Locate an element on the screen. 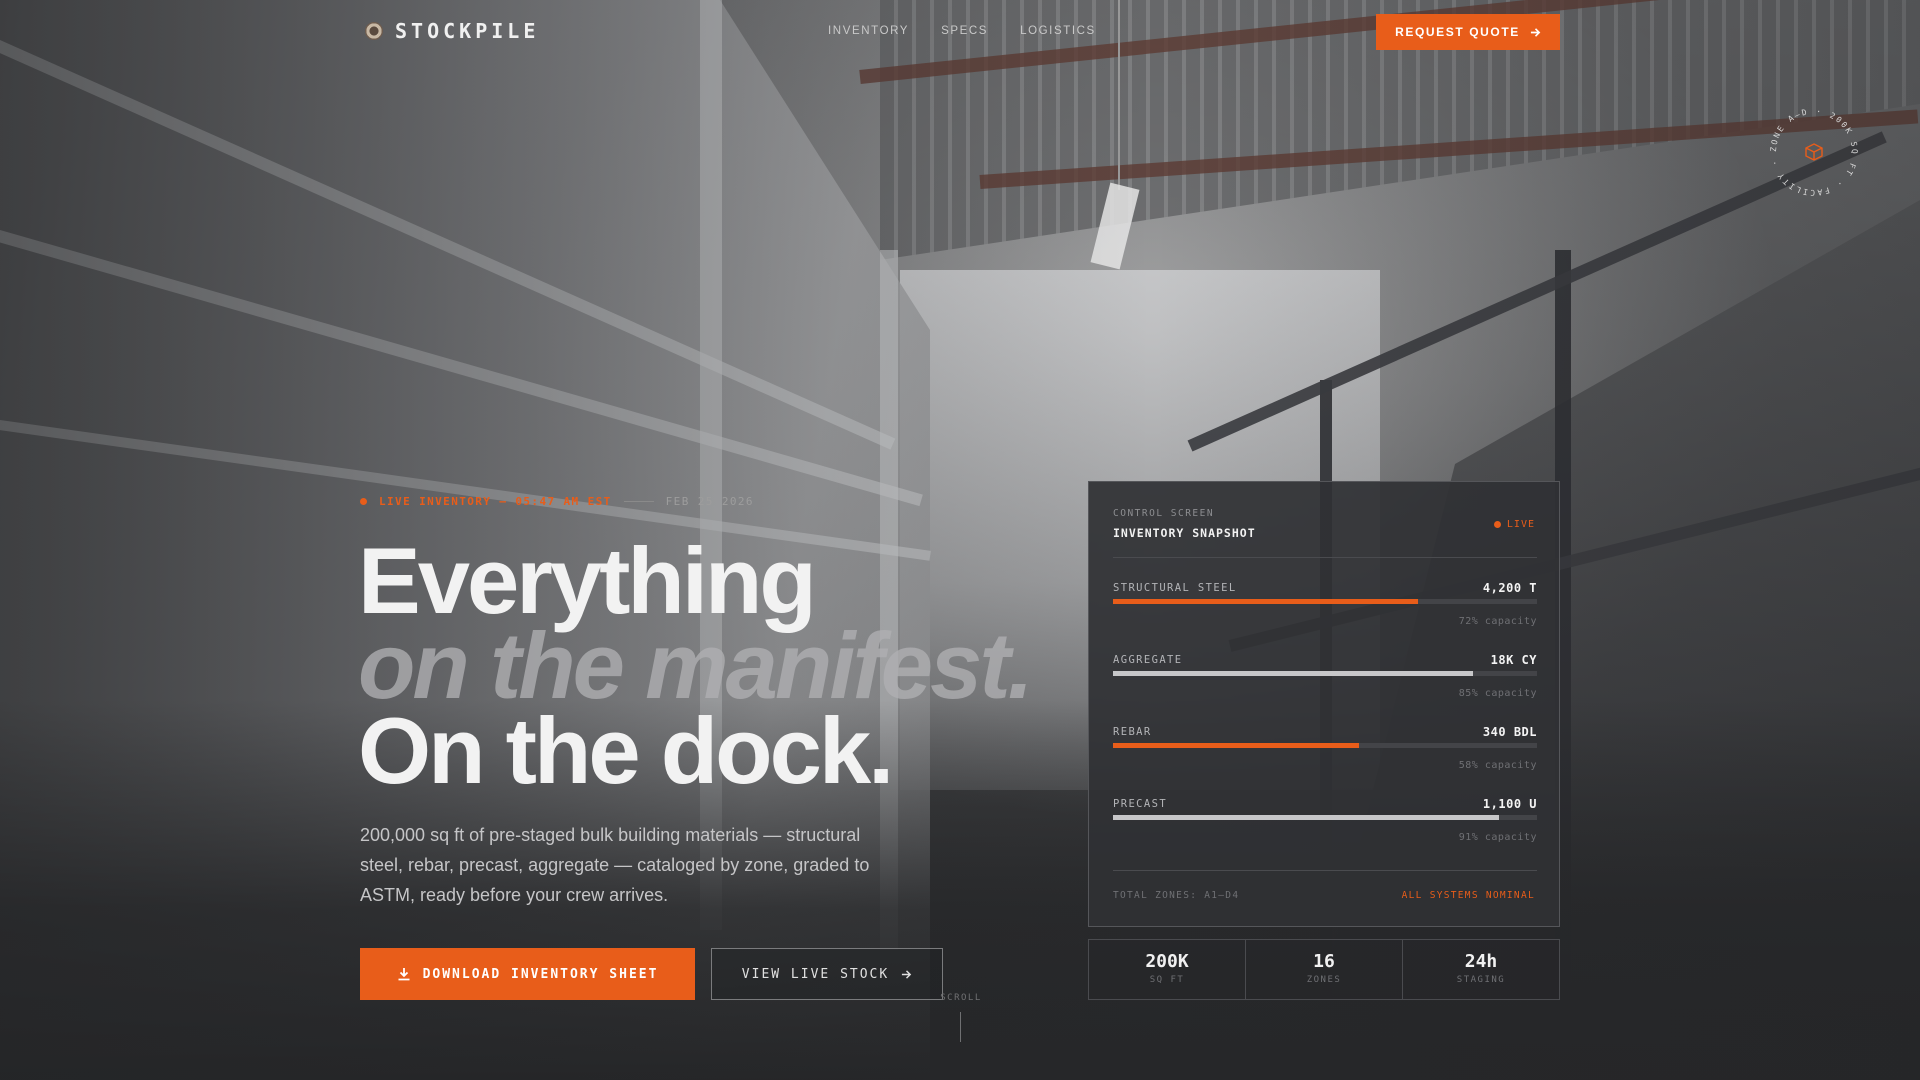 The height and width of the screenshot is (1080, 1920). inventory-label: STRUCTURAL STEEL is located at coordinates (1175, 588).